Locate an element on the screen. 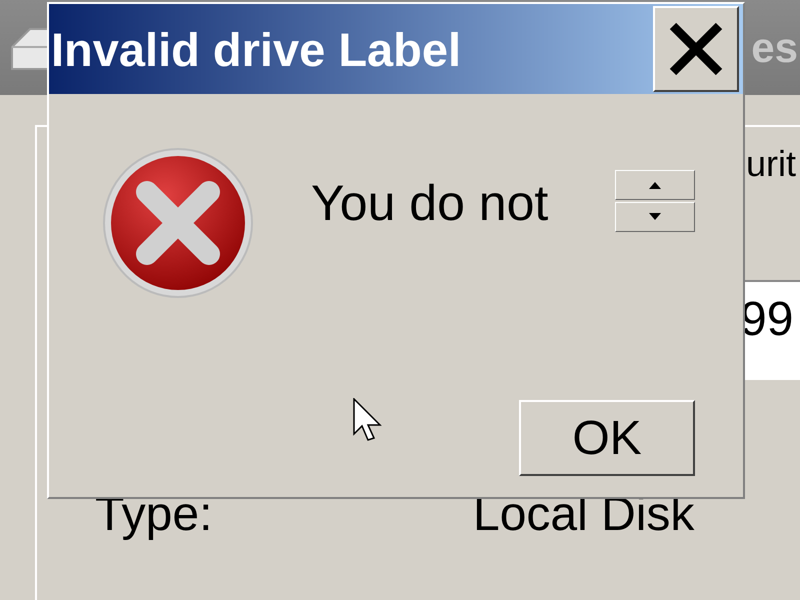  window-title: es is located at coordinates (774, 48).